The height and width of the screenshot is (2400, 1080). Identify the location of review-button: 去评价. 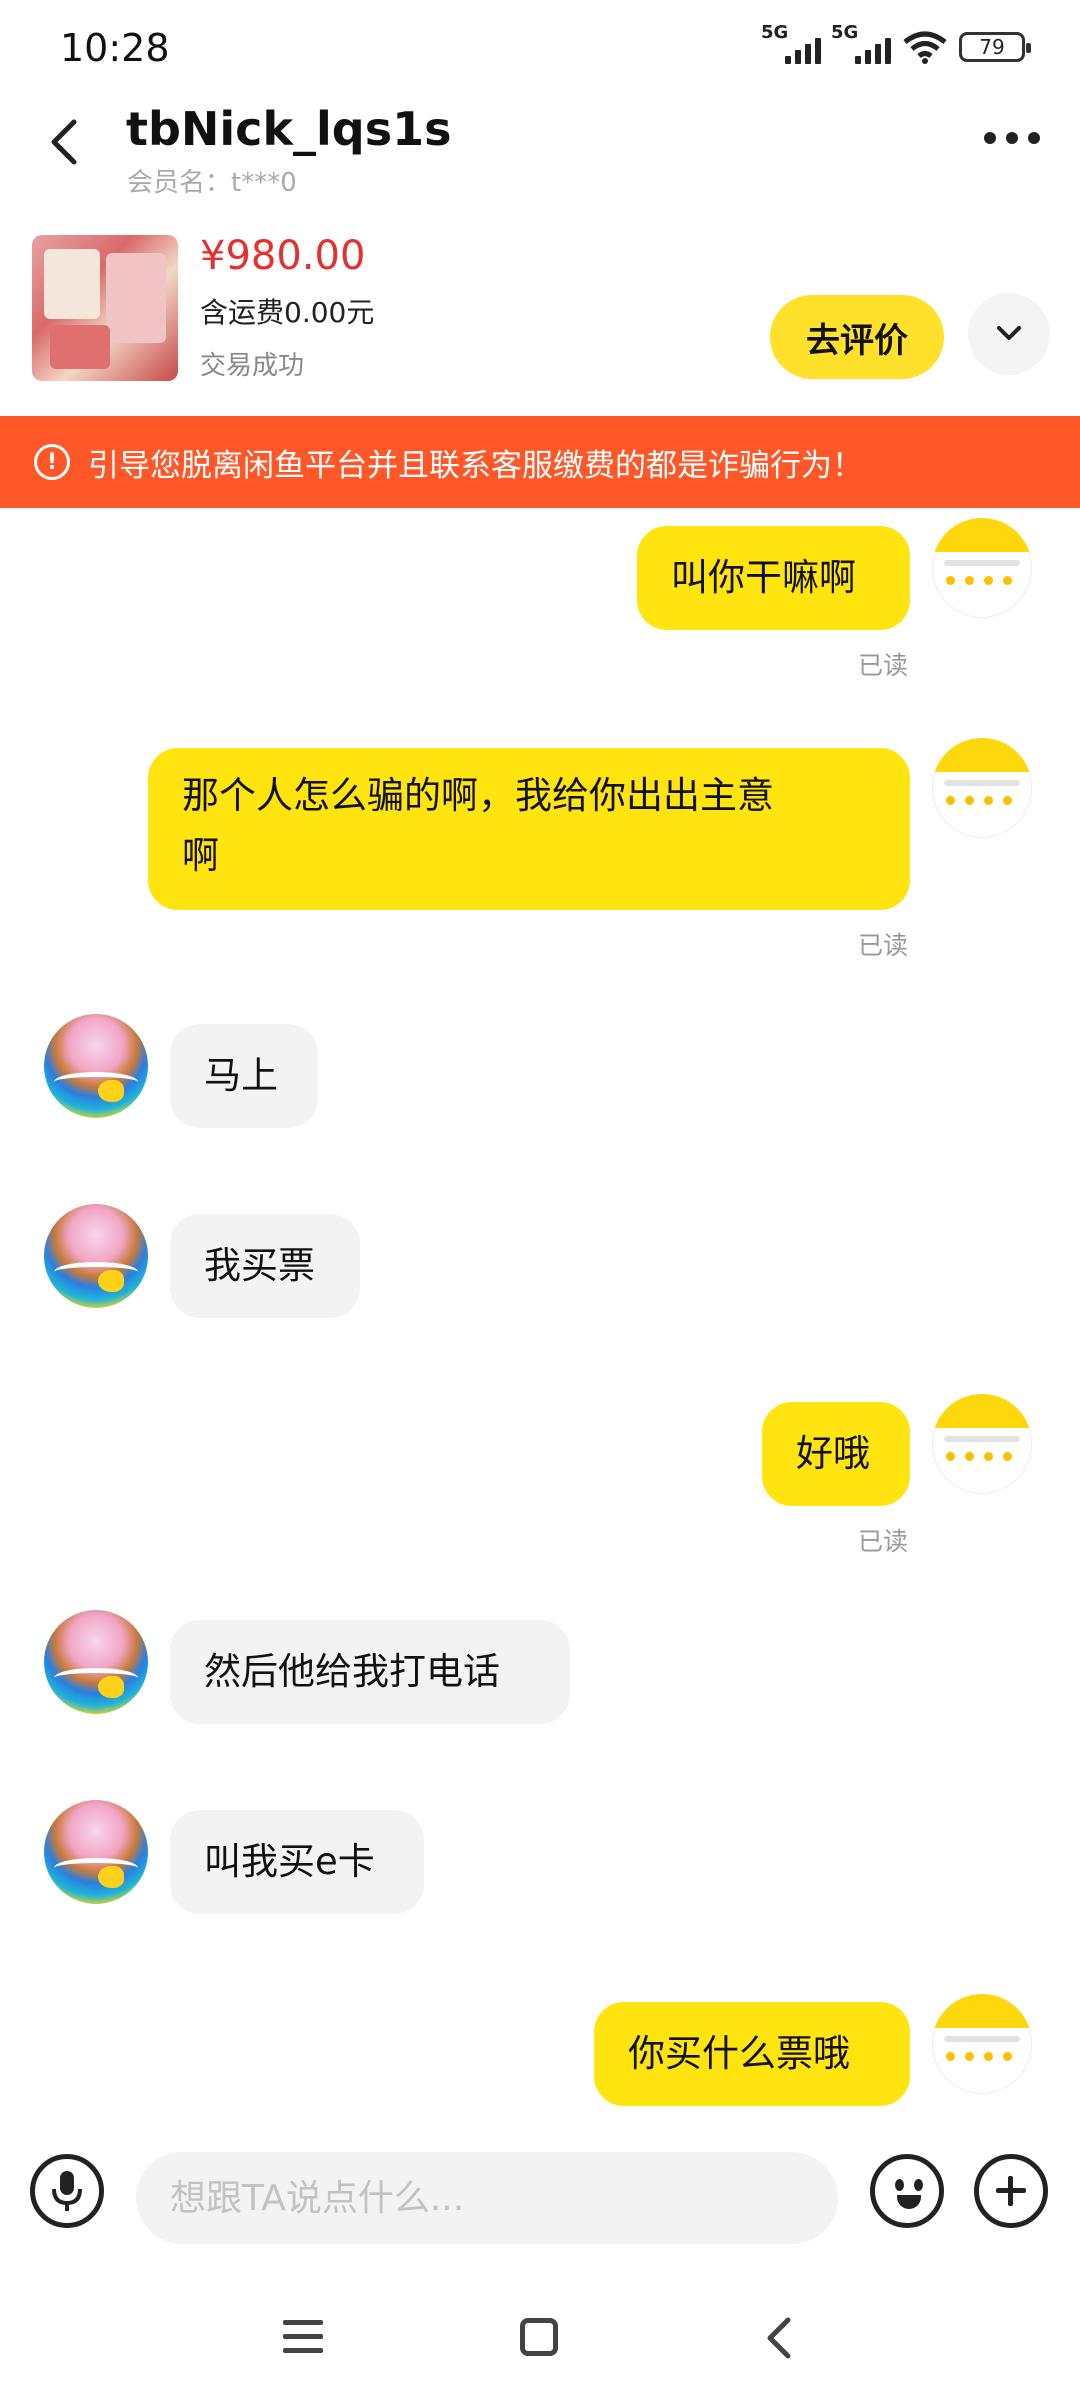
(857, 337).